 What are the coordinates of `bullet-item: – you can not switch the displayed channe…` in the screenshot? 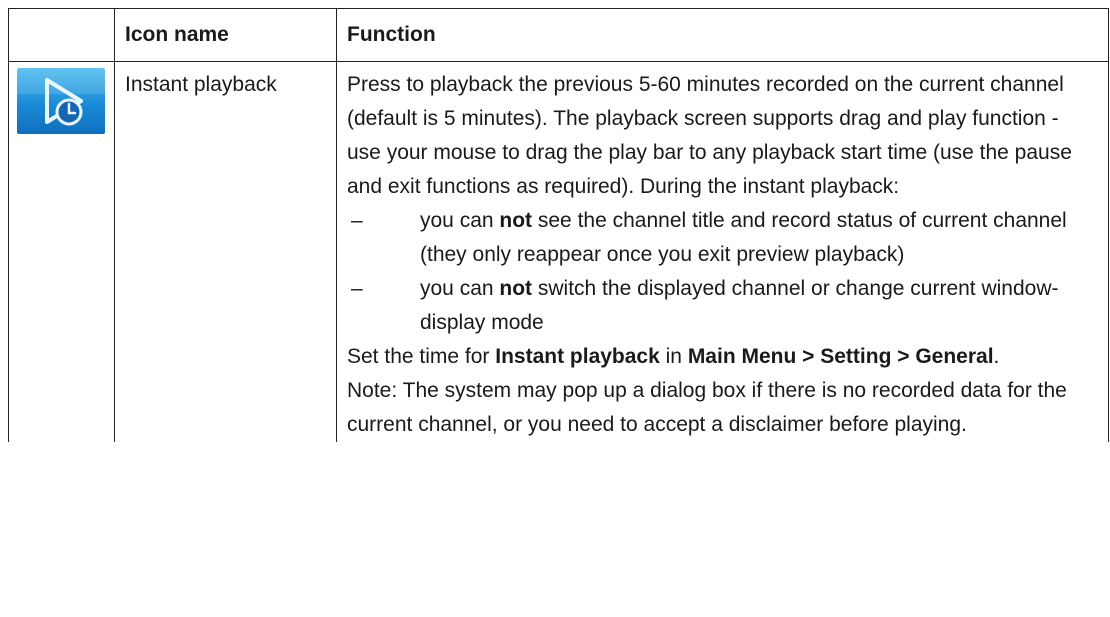 It's located at (722, 306).